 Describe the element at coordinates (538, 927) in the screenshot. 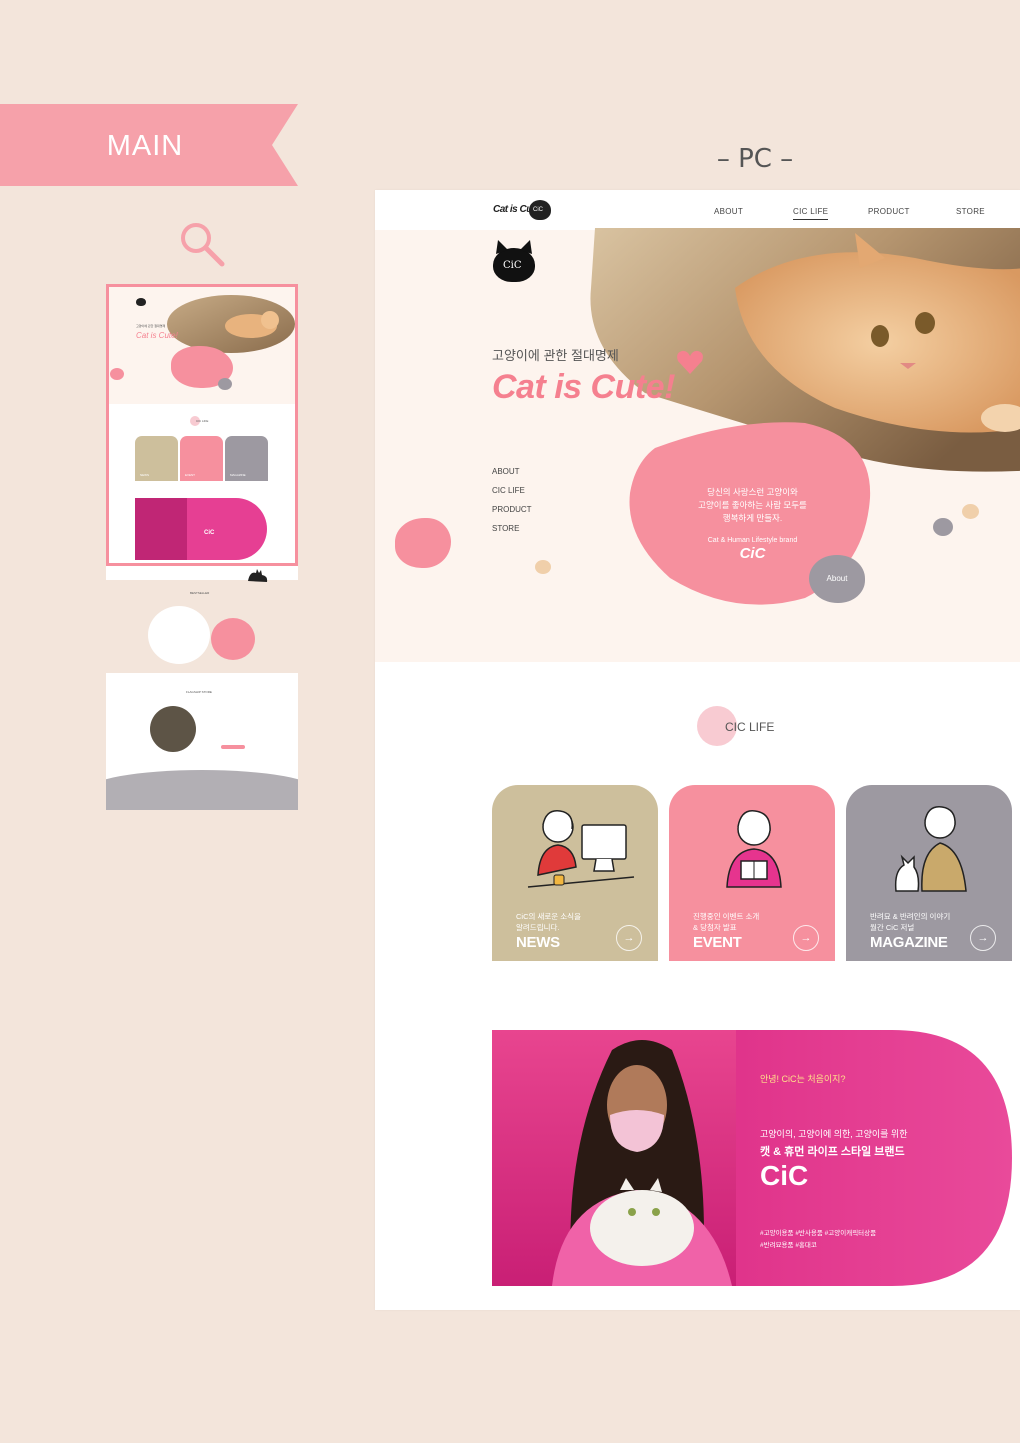

I see `news-sub2: 알려드립니다.` at that location.